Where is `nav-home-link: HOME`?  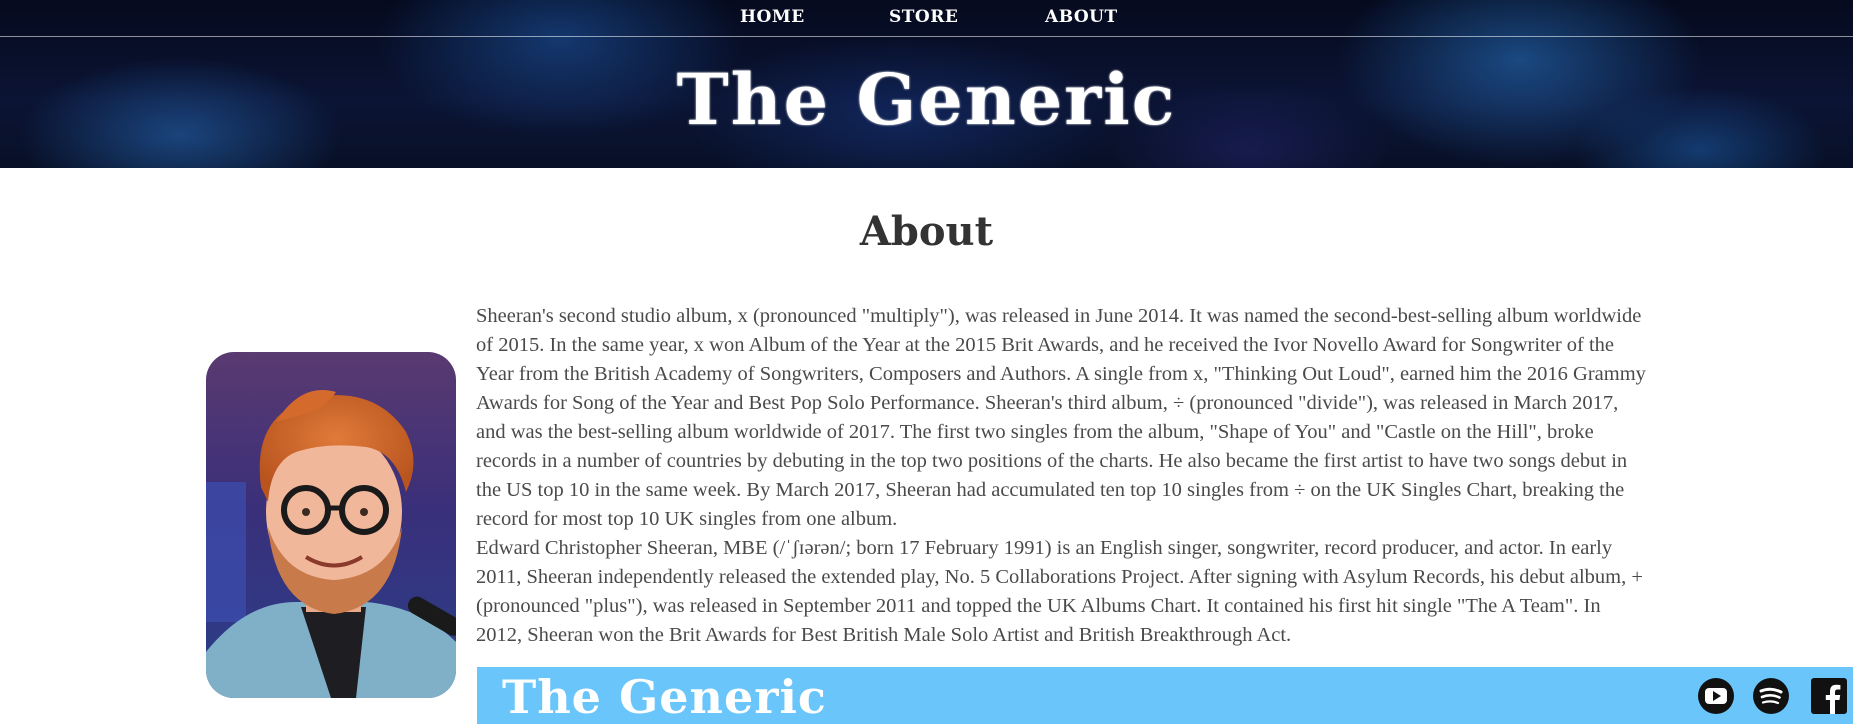
nav-home-link: HOME is located at coordinates (772, 17).